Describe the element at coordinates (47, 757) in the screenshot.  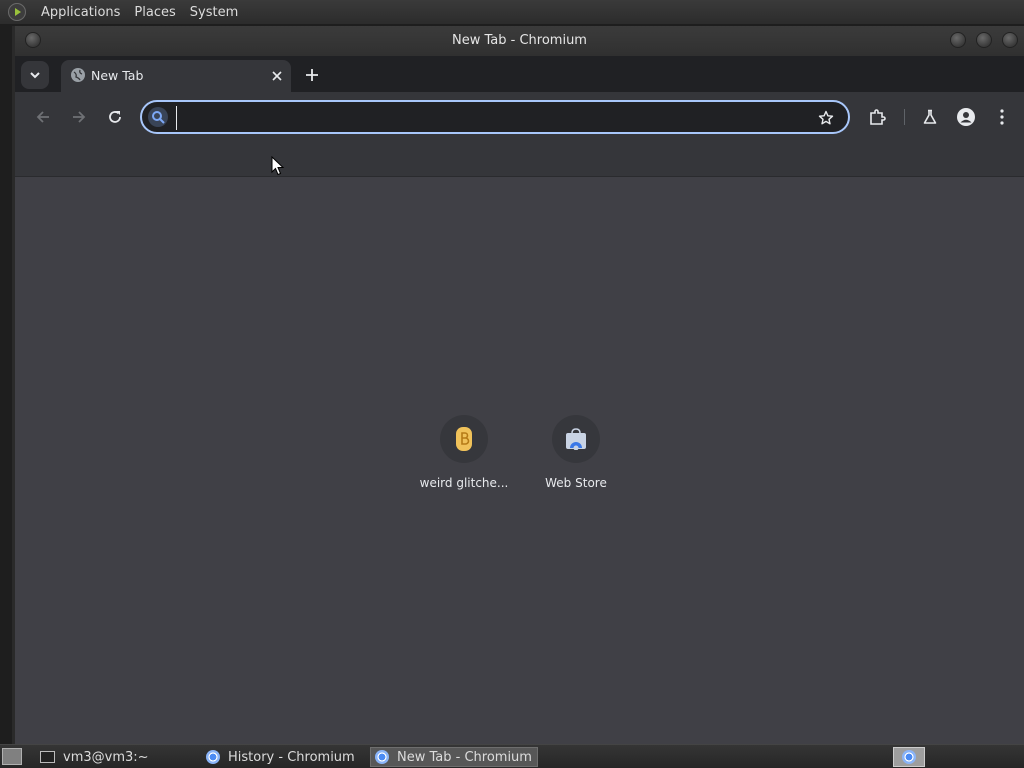
I see `terminal-icon` at that location.